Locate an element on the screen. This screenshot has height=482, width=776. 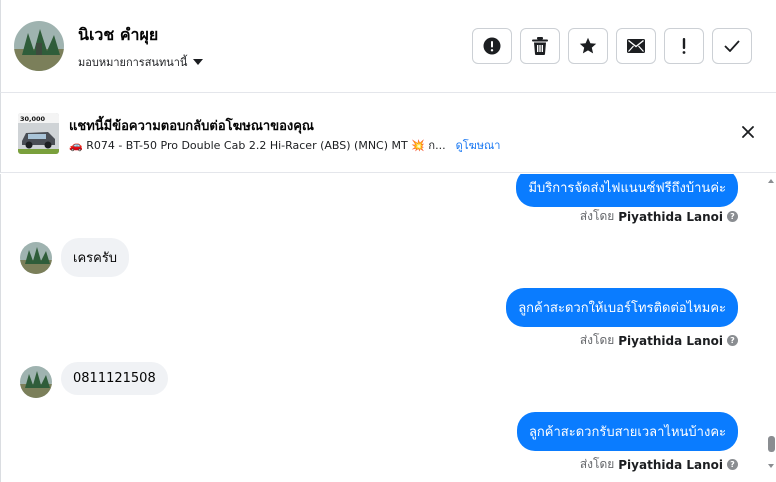
spam-button is located at coordinates (492, 46).